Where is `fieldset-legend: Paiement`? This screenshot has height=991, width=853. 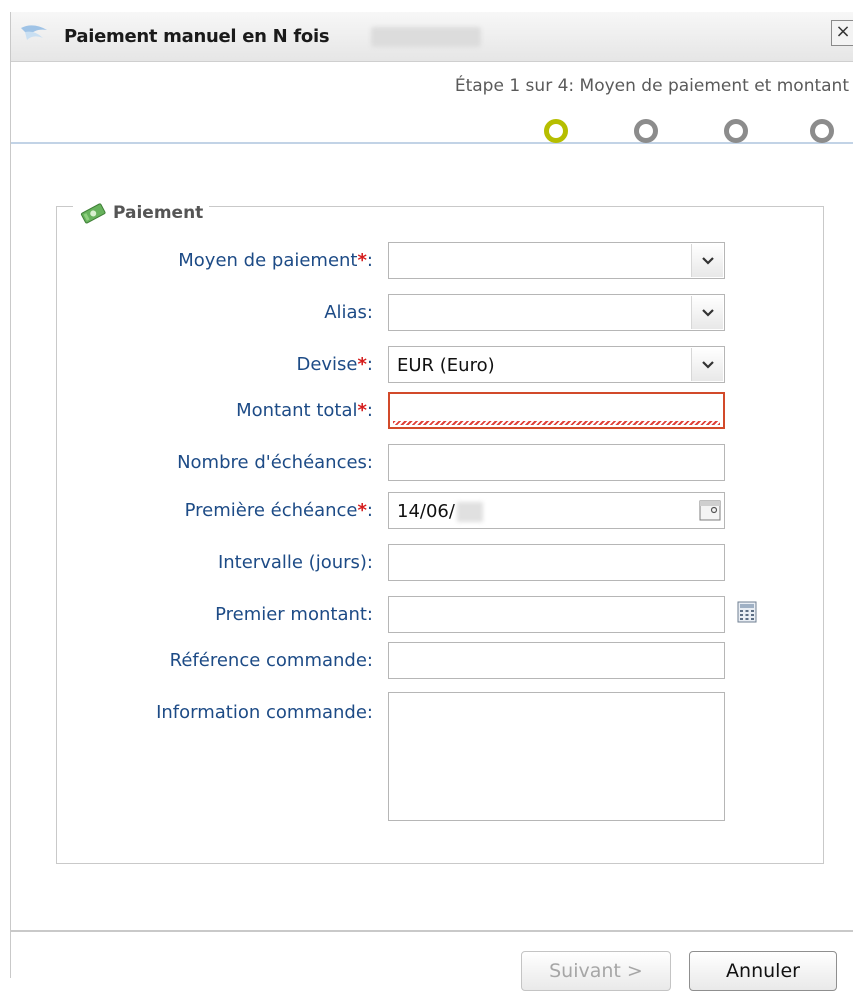
fieldset-legend: Paiement is located at coordinates (141, 213).